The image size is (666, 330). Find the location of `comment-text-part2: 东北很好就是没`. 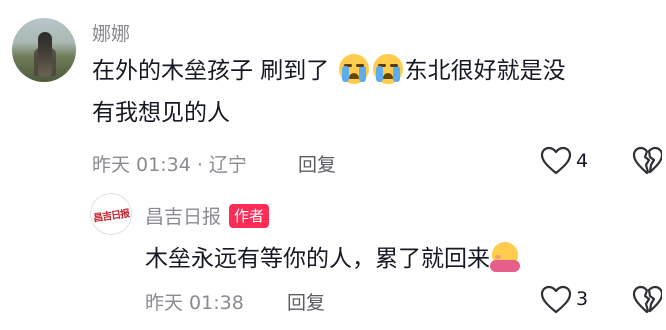

comment-text-part2: 东北很好就是没 is located at coordinates (485, 71).